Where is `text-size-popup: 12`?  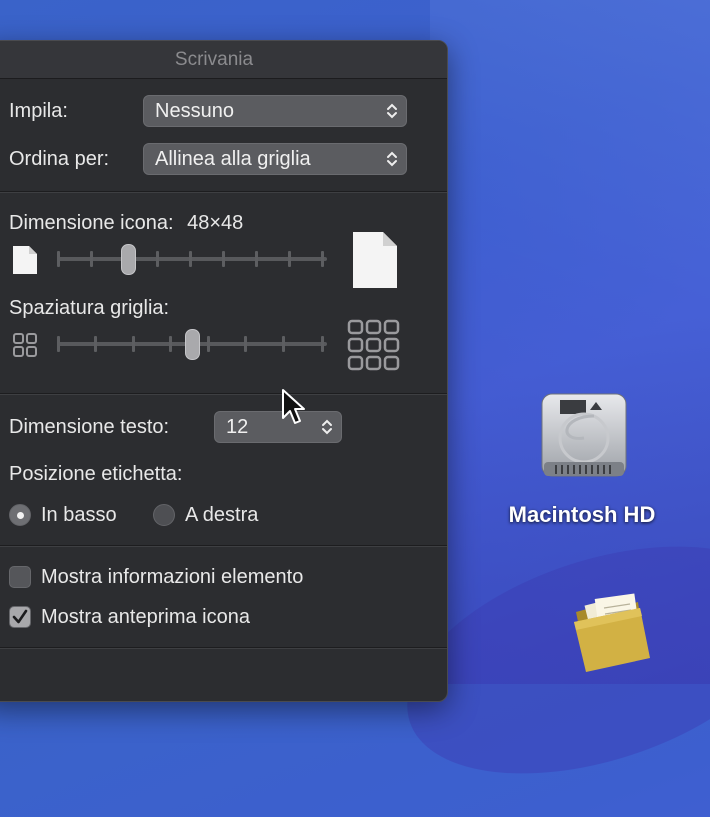 text-size-popup: 12 is located at coordinates (278, 427).